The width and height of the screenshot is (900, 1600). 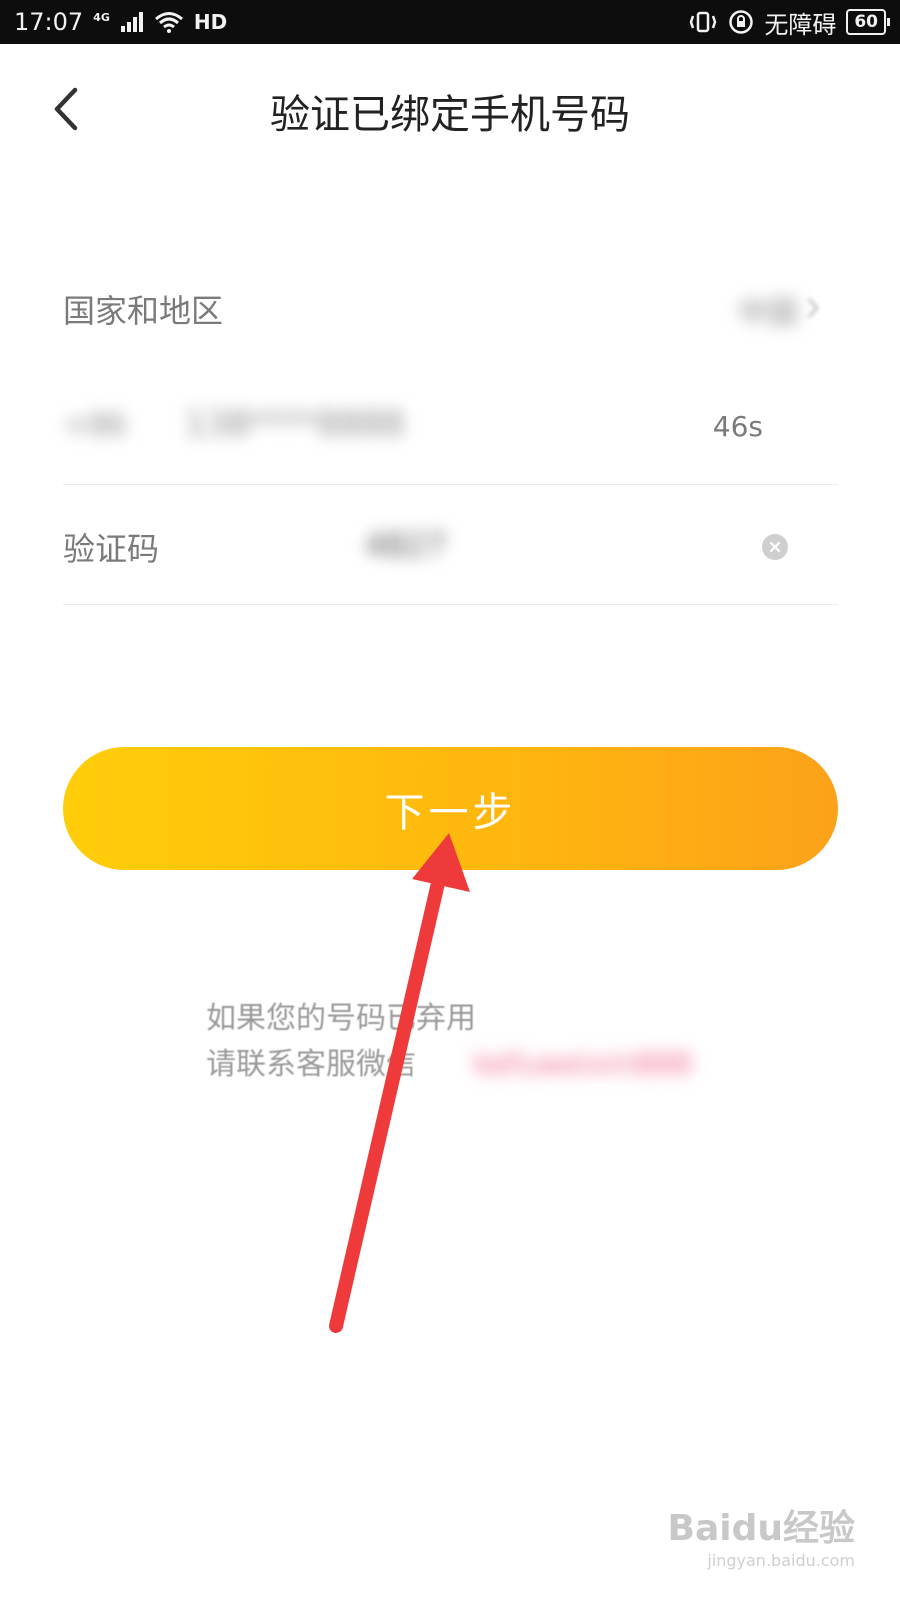 I want to click on clear-button, so click(x=775, y=547).